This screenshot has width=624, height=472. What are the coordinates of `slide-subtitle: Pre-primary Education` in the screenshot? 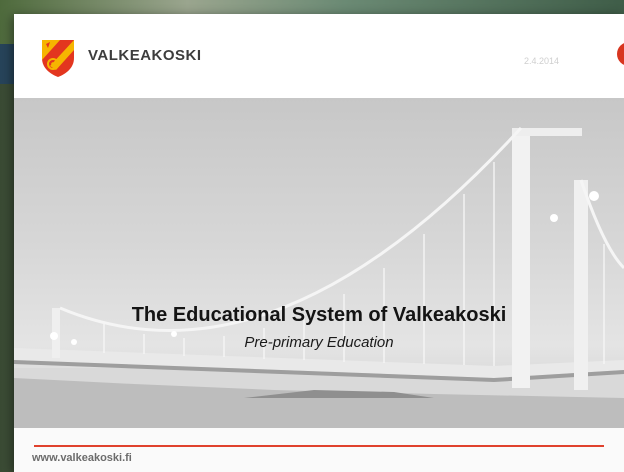 It's located at (319, 342).